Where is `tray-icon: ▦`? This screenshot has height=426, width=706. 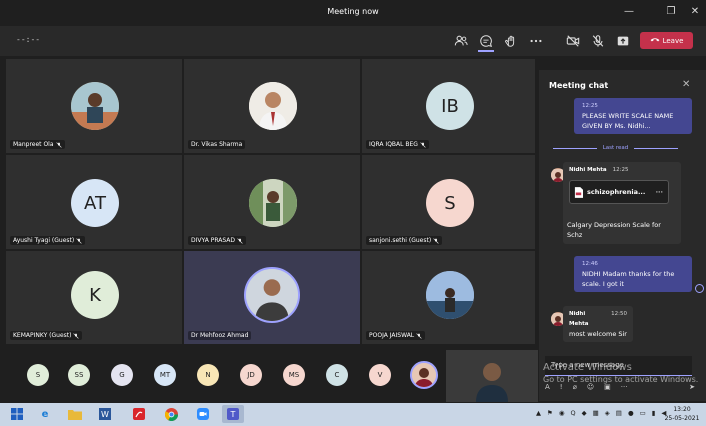 tray-icon: ▦ is located at coordinates (596, 413).